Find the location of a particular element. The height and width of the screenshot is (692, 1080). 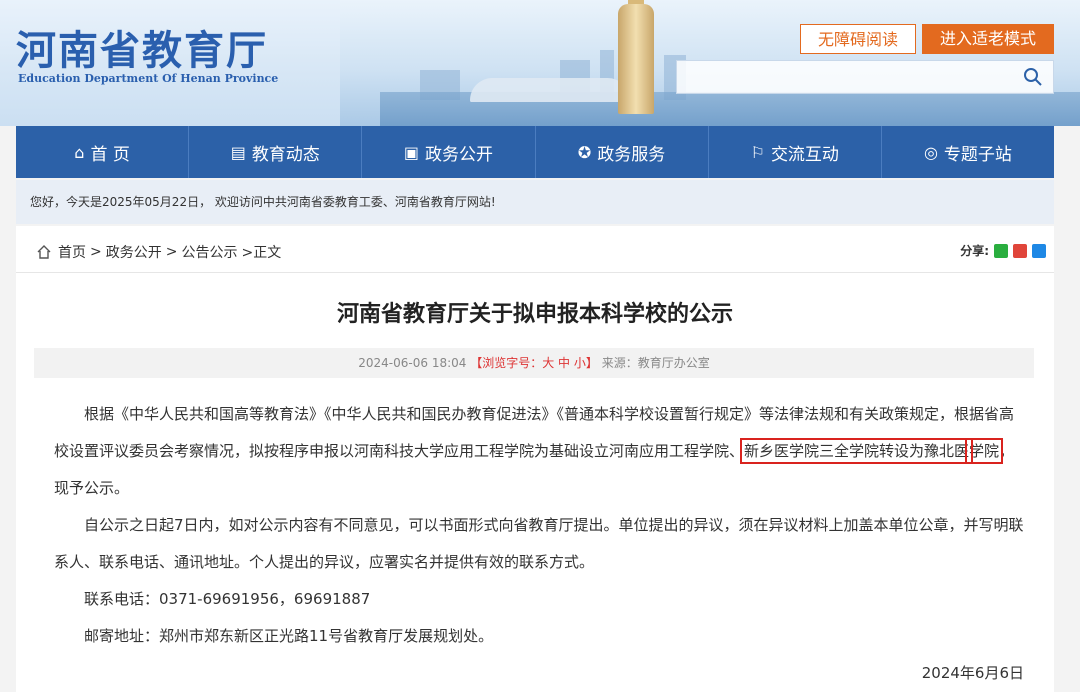

nav-item-interaction: ⚐ 交流互动 is located at coordinates (795, 152).